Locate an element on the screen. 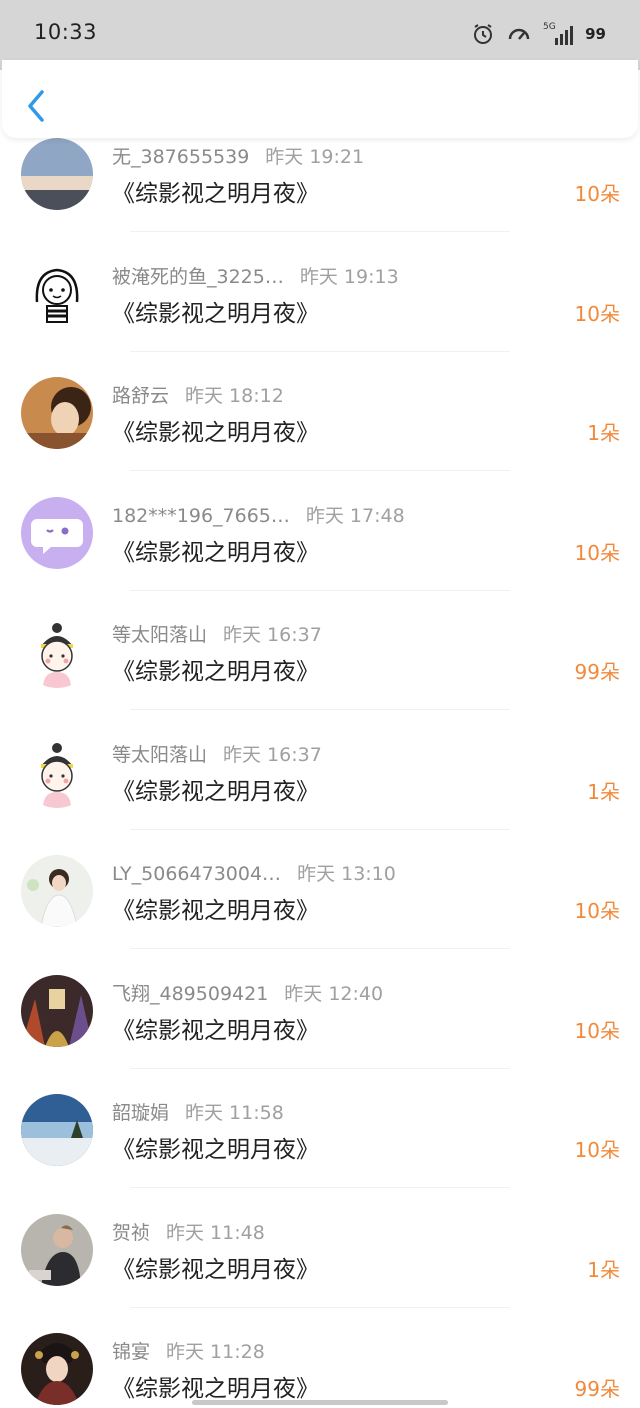 The height and width of the screenshot is (1408, 640). gift-meta: 182***196_7665… 昨天 17:48 is located at coordinates (258, 514).